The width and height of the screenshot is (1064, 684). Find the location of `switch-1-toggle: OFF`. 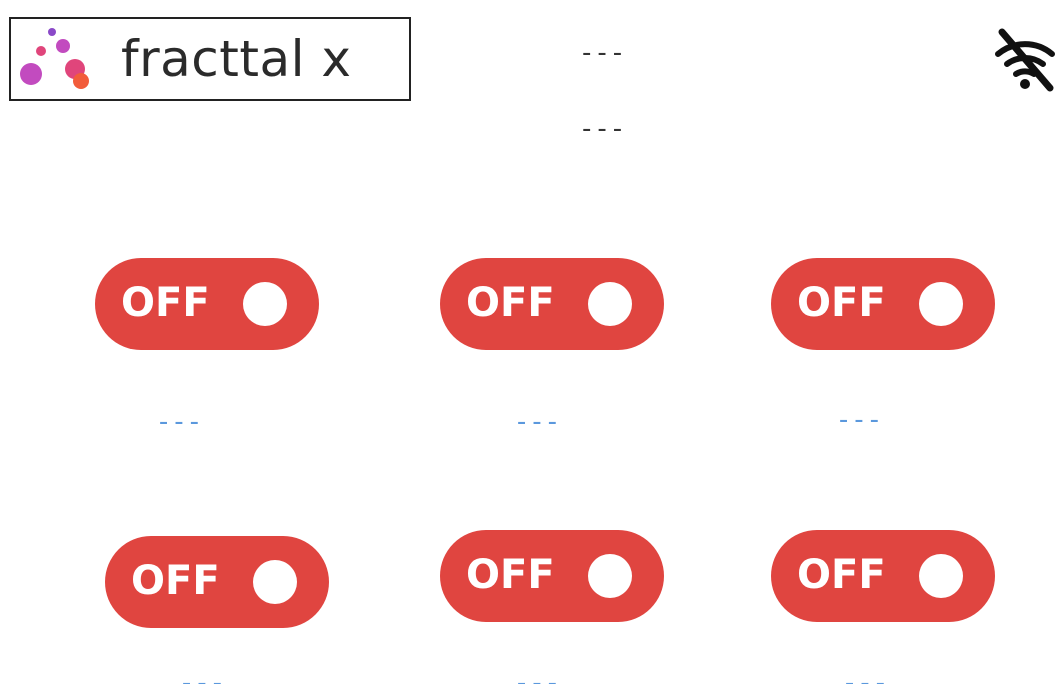

switch-1-toggle: OFF is located at coordinates (207, 304).